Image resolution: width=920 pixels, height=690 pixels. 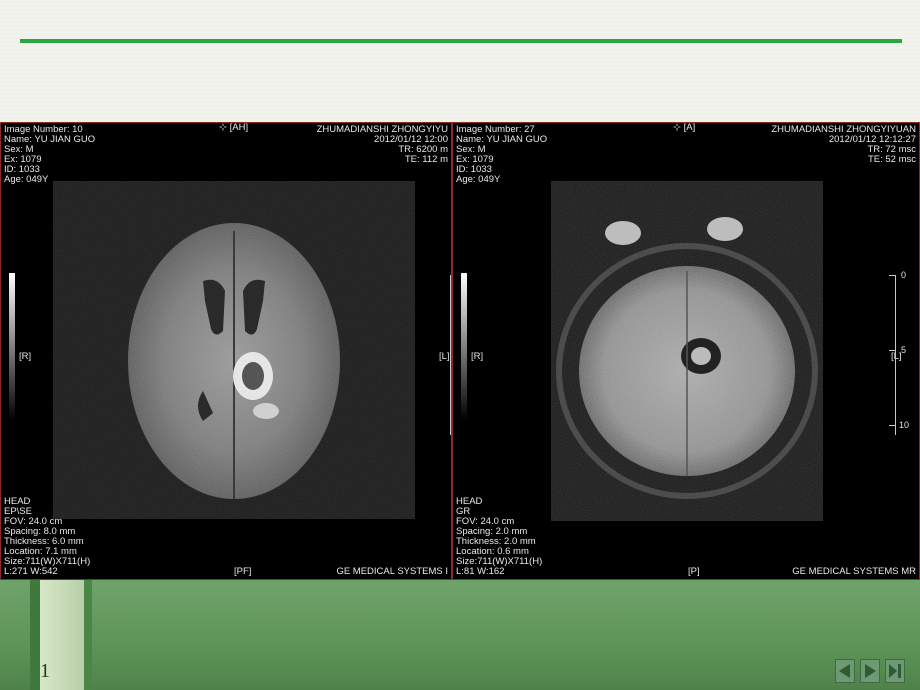 I want to click on scale-label: 10, so click(x=904, y=425).